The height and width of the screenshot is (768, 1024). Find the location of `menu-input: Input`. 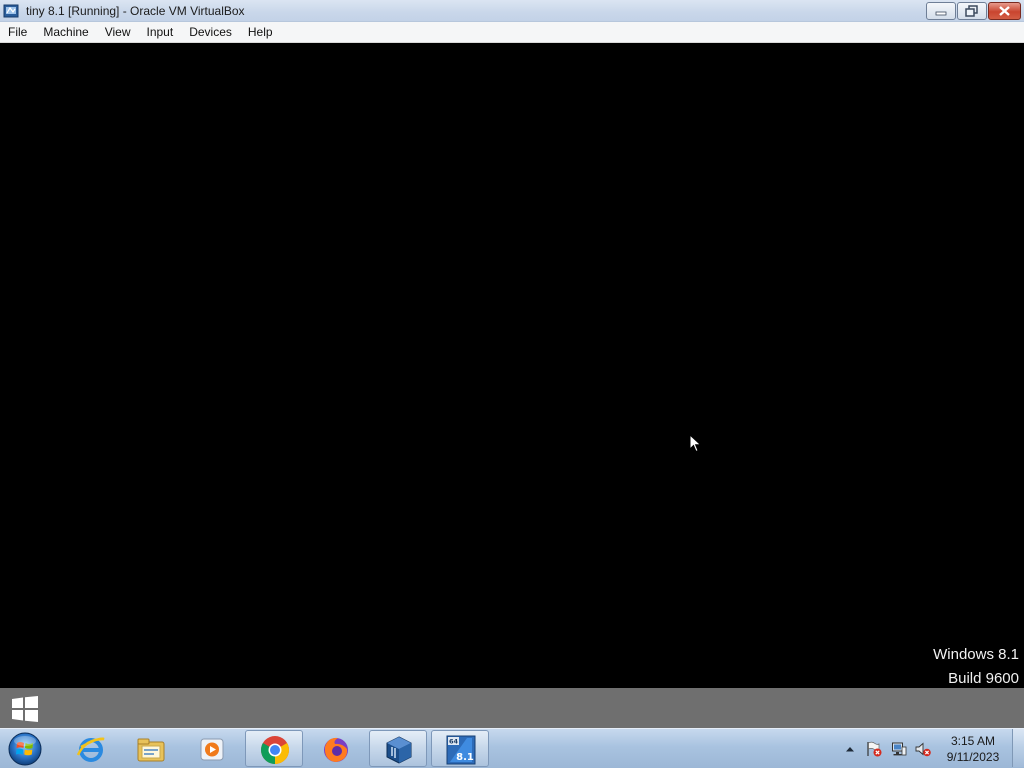

menu-input: Input is located at coordinates (160, 32).